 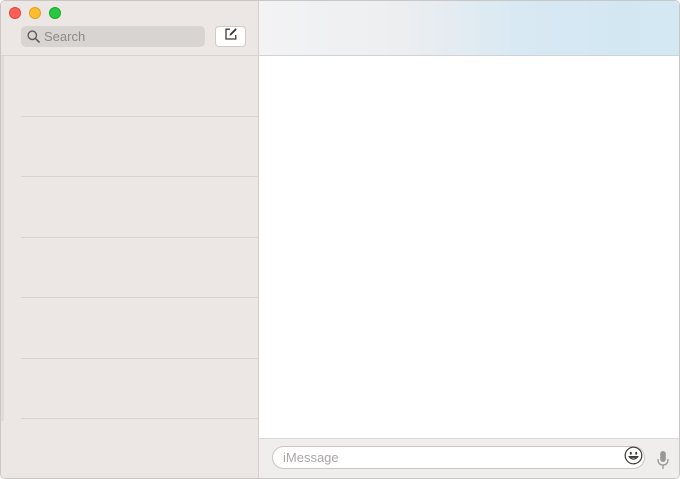 I want to click on emoji-icon, so click(x=633, y=458).